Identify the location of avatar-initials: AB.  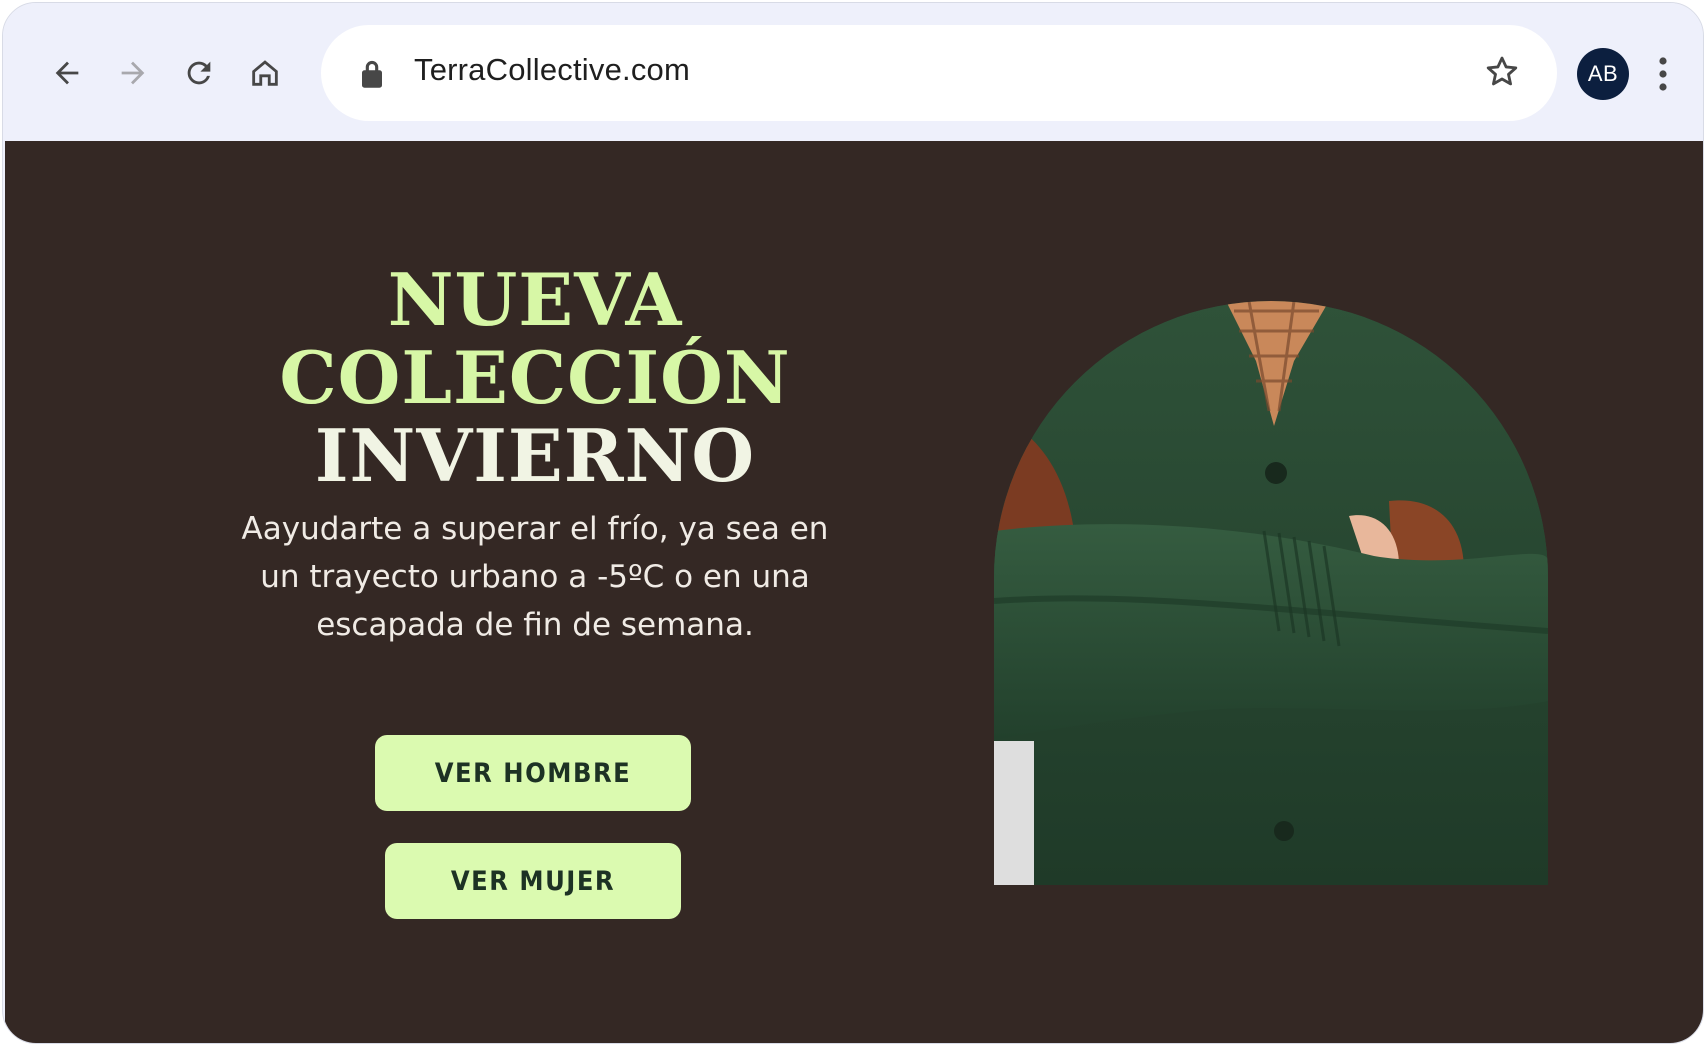
(1603, 73).